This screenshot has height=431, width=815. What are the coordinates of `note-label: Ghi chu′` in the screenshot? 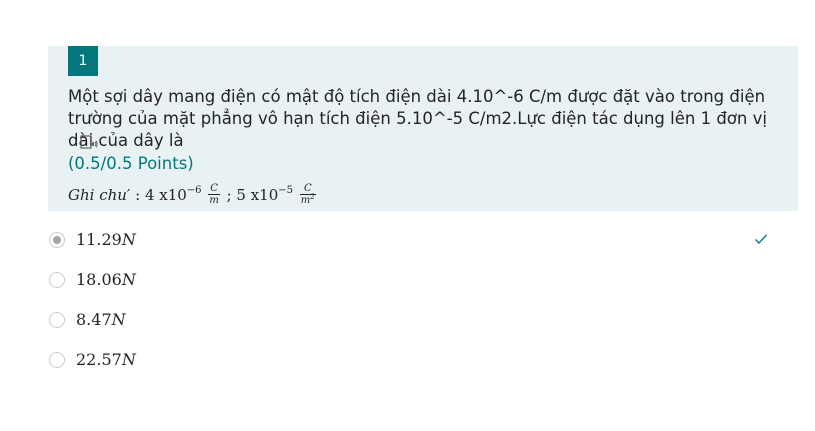 It's located at (99, 195).